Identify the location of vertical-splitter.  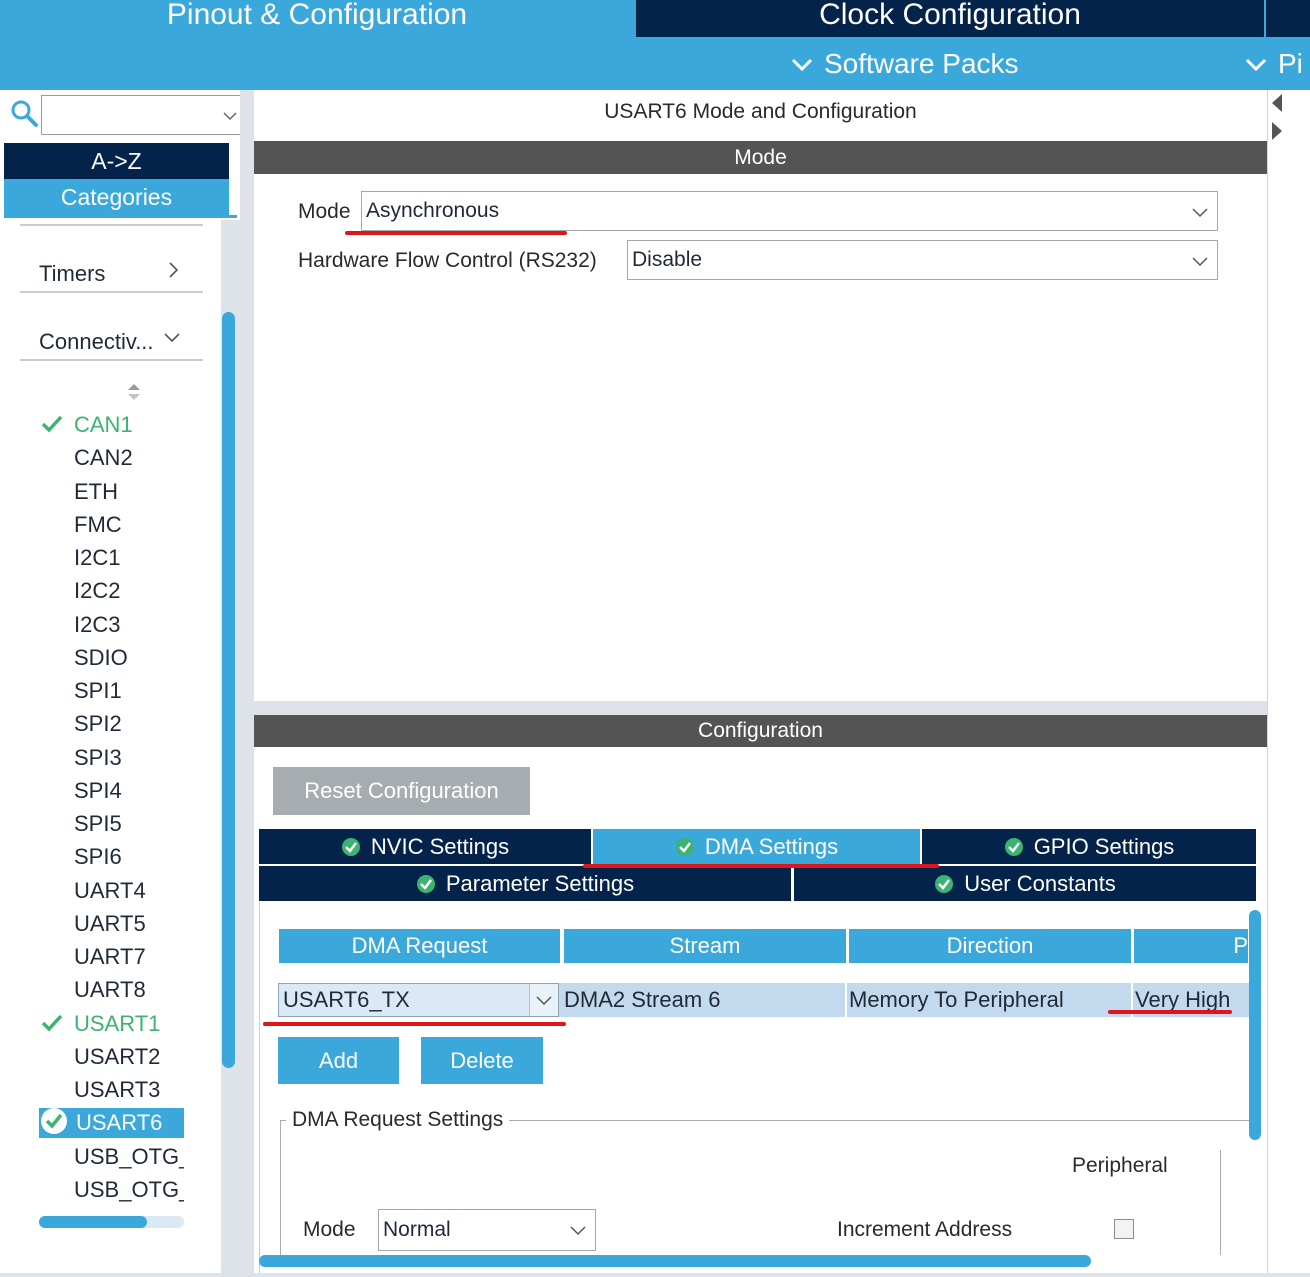
(247, 683).